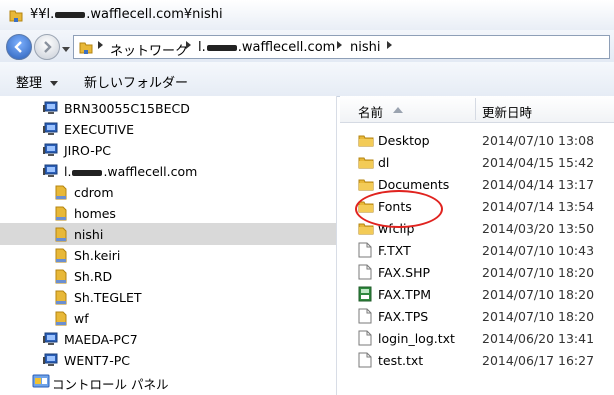  I want to click on chevron-down-icon, so click(66, 49).